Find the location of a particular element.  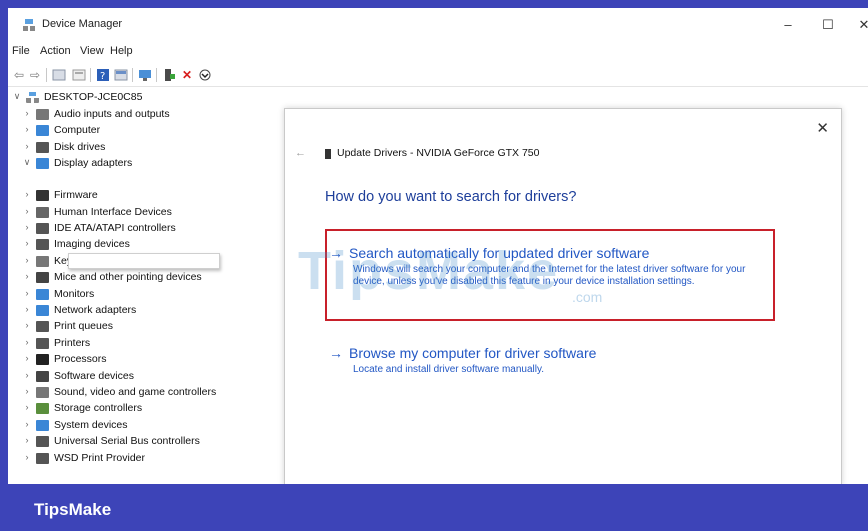

tree-item-wsd-print-provider: › WSD Print Provider is located at coordinates (147, 459).